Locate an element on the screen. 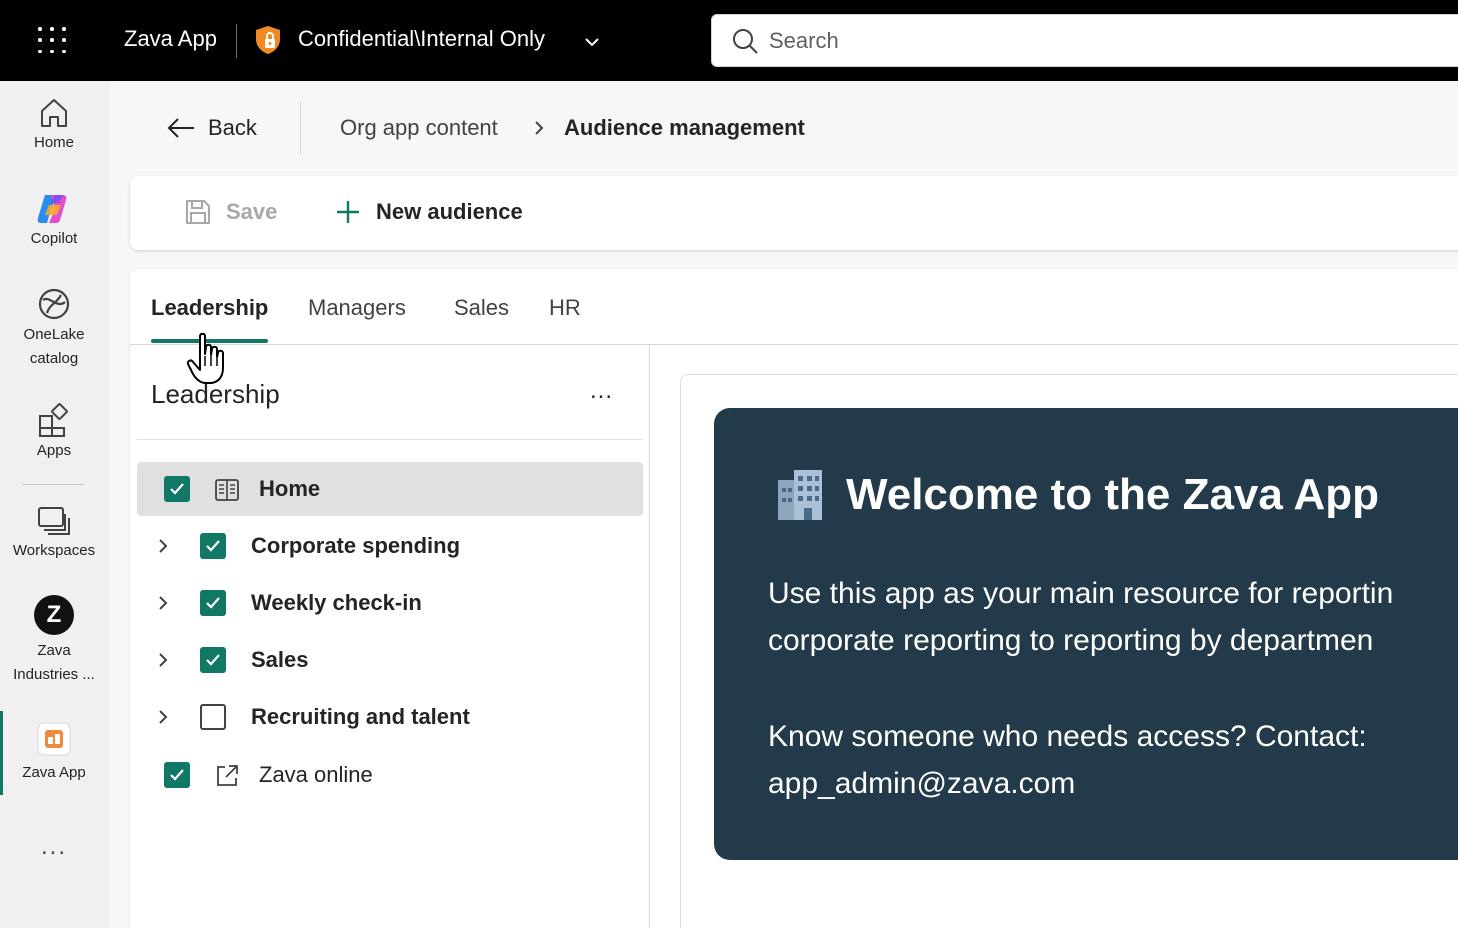  rail-item-label: Zava is located at coordinates (54, 650).